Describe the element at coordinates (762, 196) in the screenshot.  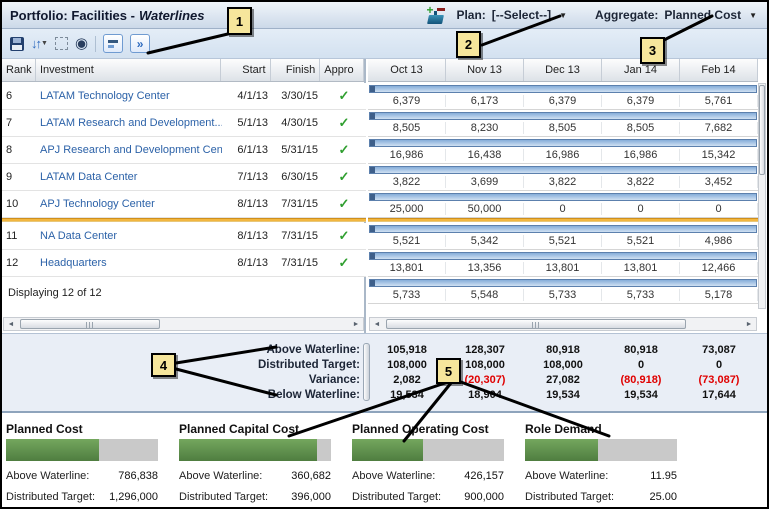
I see `timeline-vertical-scrollbar` at that location.